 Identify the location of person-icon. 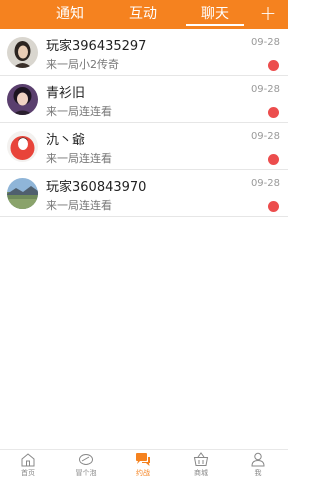
(258, 459).